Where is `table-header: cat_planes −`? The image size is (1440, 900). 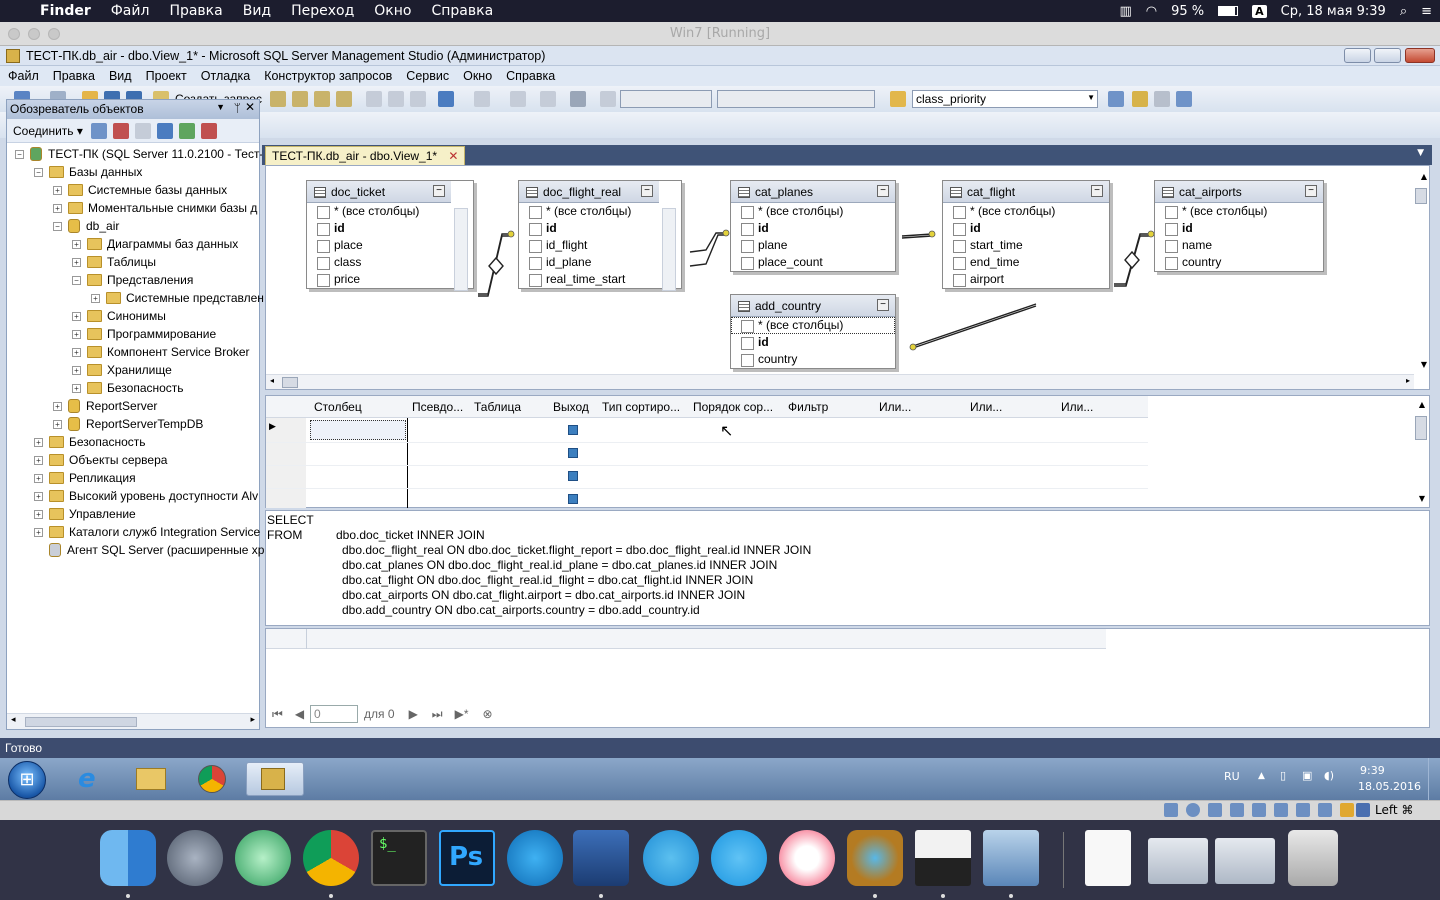
table-header: cat_planes − is located at coordinates (813, 192).